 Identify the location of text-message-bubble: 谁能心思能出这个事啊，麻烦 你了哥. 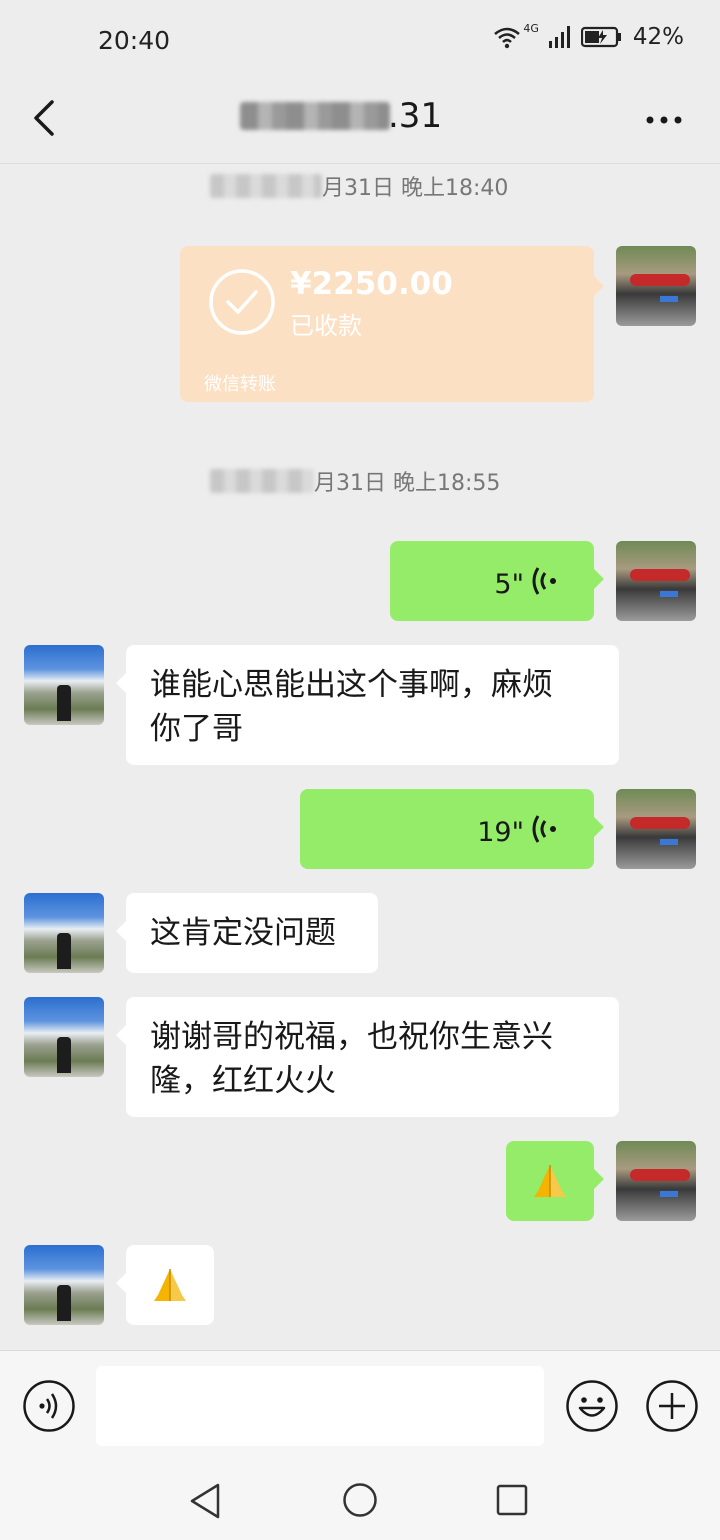
(367, 705).